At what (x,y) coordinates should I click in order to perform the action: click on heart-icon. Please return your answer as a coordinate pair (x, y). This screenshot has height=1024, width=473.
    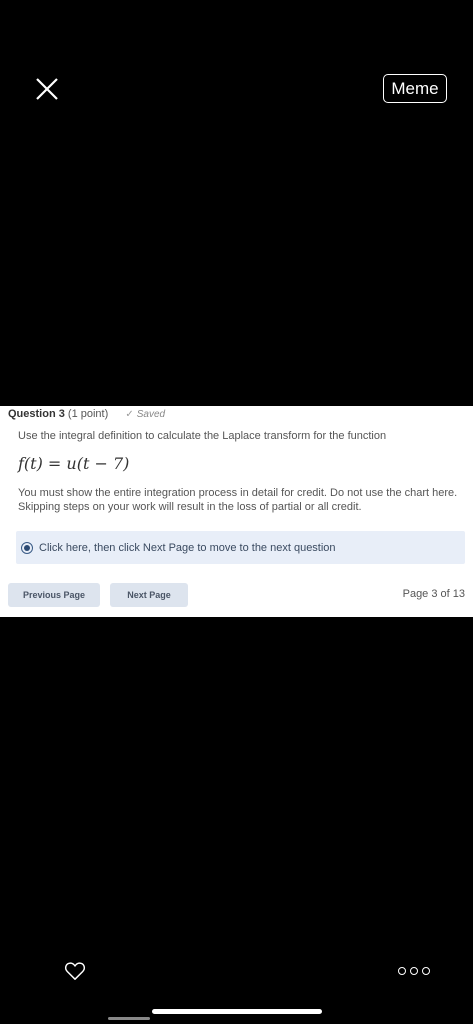
    Looking at the image, I should click on (75, 971).